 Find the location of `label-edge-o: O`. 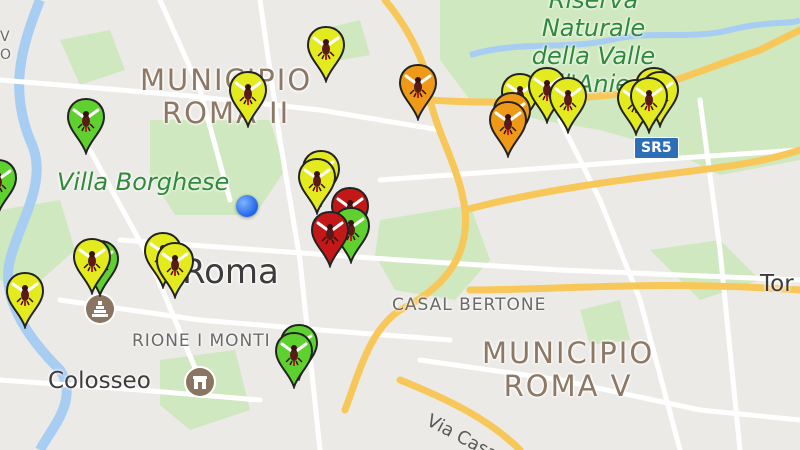

label-edge-o: O is located at coordinates (6, 55).